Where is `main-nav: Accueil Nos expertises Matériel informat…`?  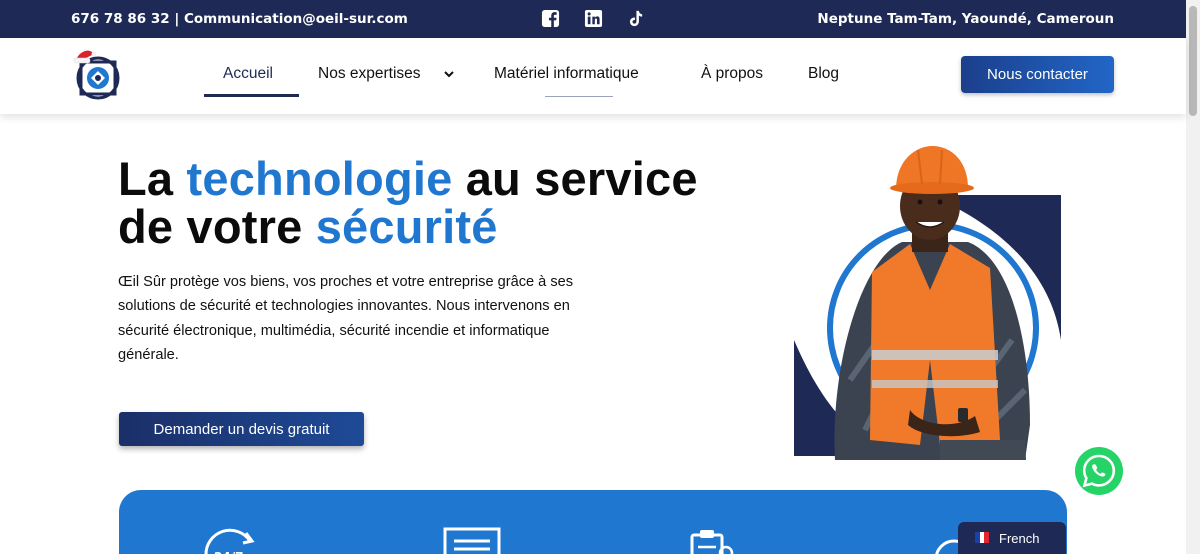
main-nav: Accueil Nos expertises Matériel informat… is located at coordinates (593, 76).